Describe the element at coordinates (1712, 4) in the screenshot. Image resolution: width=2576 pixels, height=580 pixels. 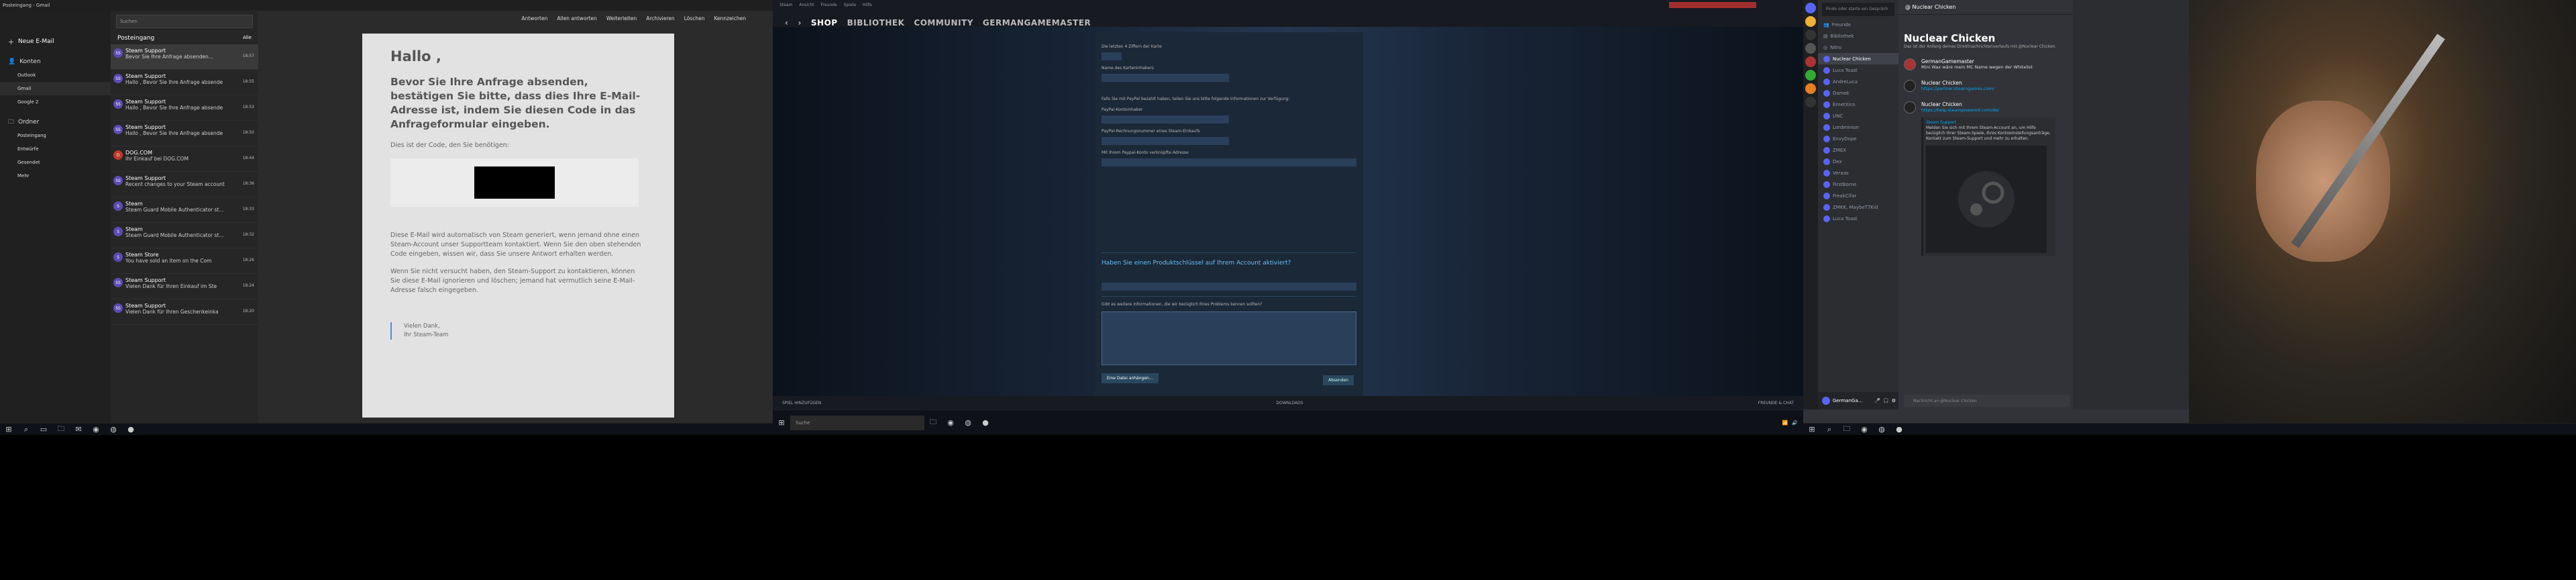
I see `alert-banner` at that location.